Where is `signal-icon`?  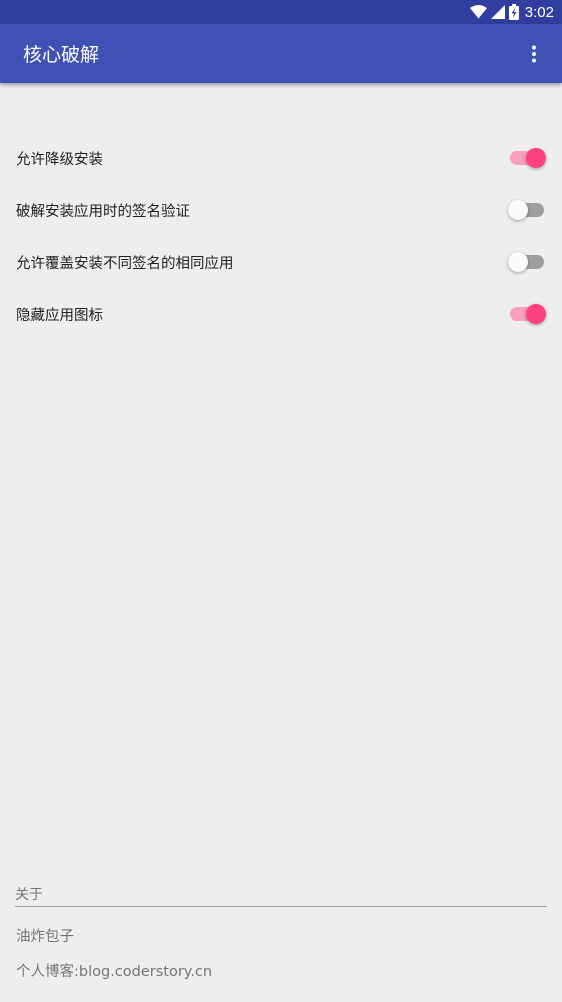 signal-icon is located at coordinates (497, 12).